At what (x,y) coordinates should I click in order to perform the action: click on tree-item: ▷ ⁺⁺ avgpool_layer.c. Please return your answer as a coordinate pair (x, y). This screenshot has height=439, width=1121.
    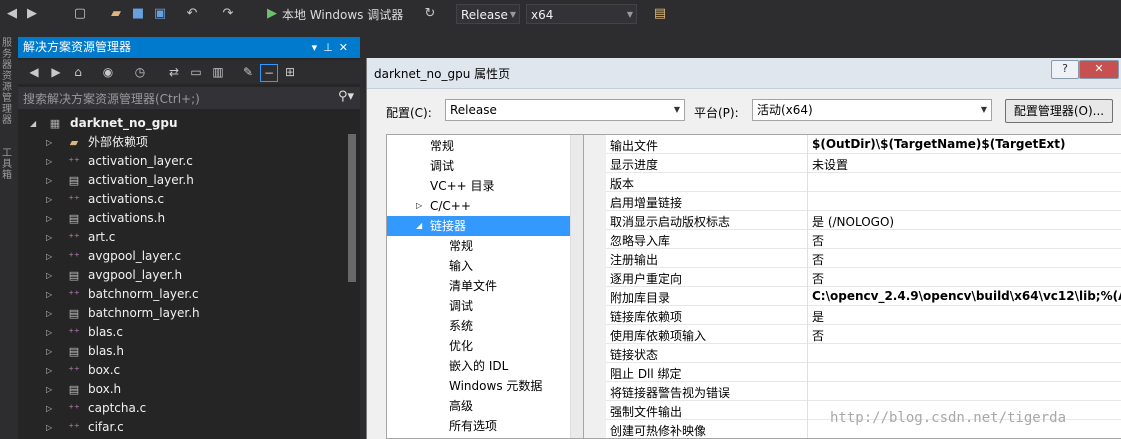
    Looking at the image, I should click on (181, 256).